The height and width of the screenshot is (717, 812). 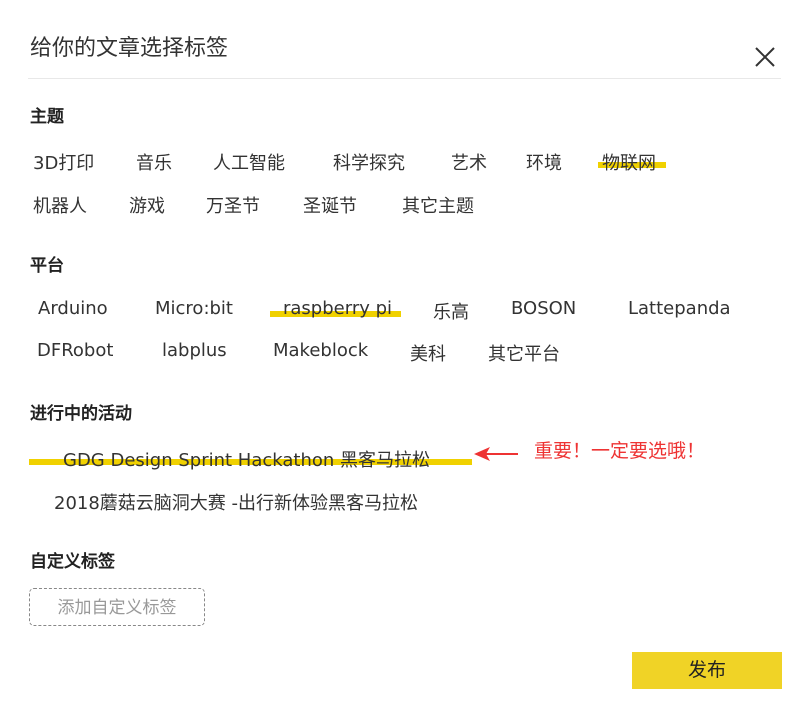 I want to click on tag-science: 科学探究, so click(x=369, y=162).